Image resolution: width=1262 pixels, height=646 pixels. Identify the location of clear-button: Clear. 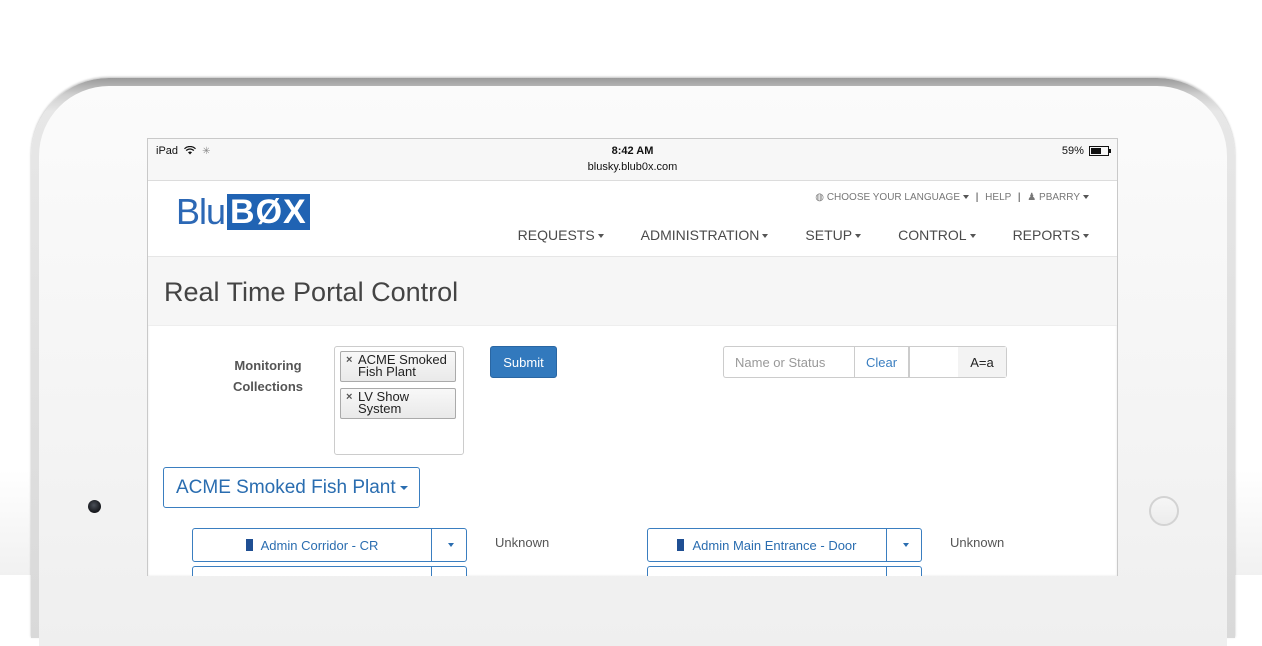
(881, 362).